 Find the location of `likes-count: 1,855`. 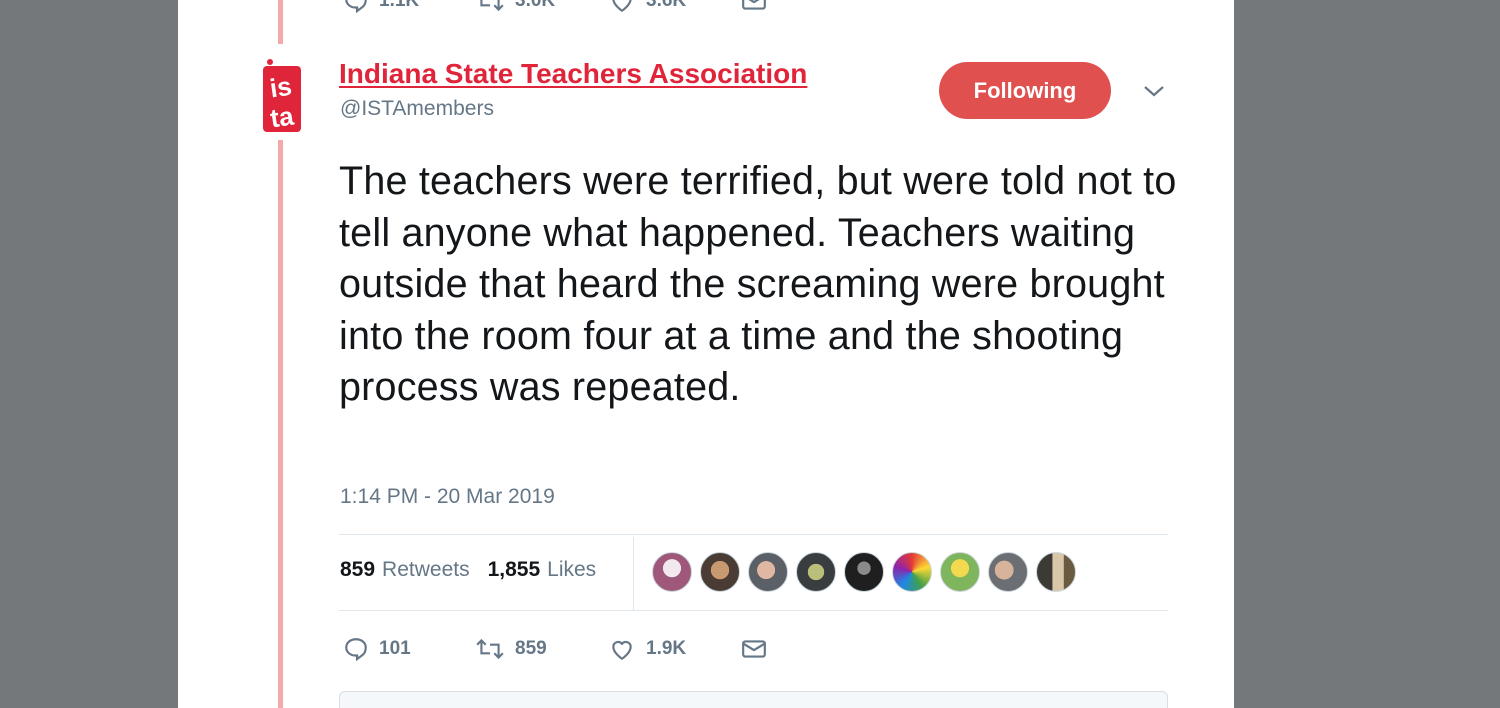

likes-count: 1,855 is located at coordinates (514, 569).